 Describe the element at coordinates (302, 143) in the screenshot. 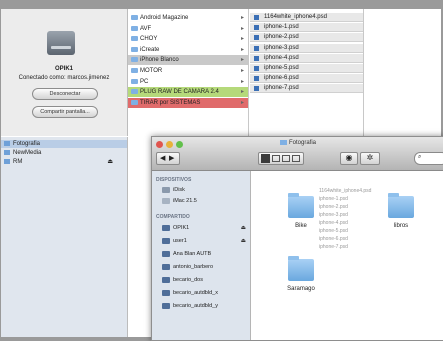

I see `window-title: Fotografia` at that location.